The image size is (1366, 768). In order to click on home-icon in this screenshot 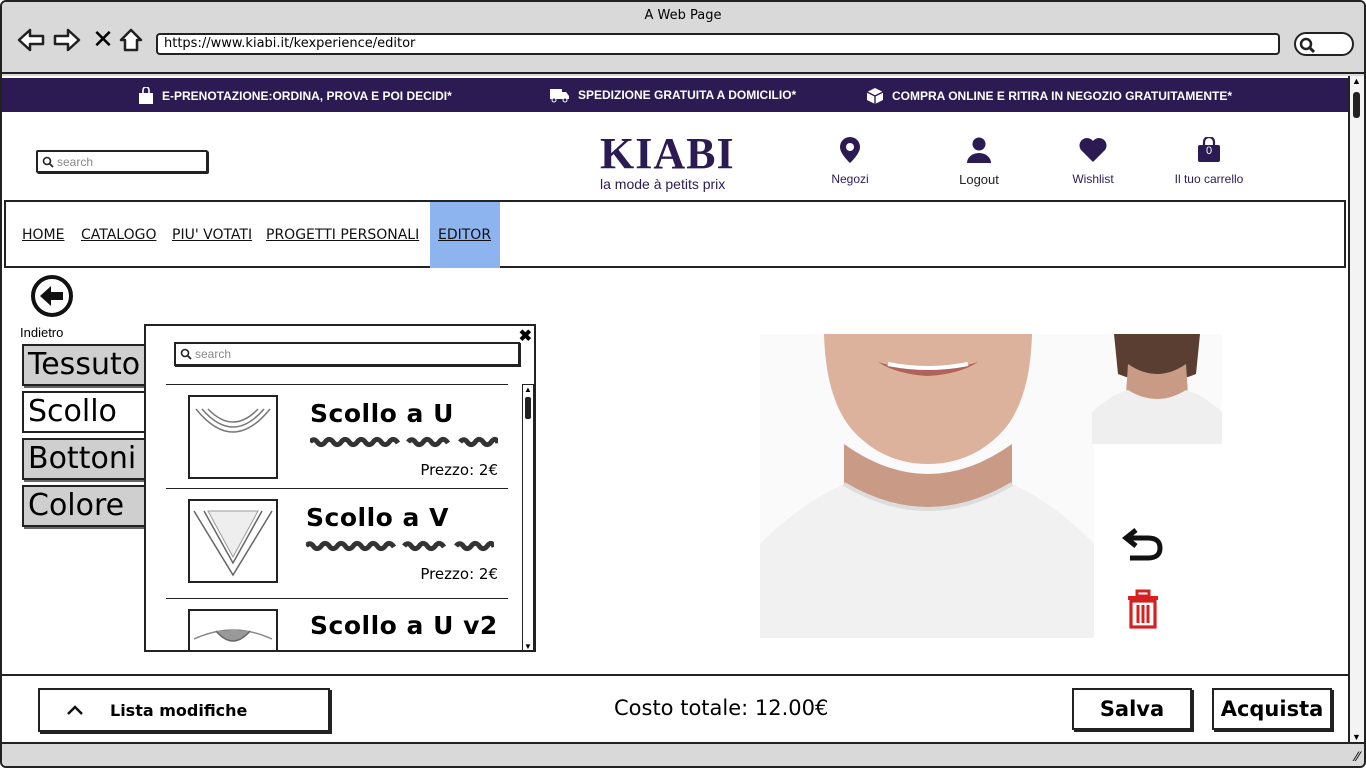, I will do `click(131, 40)`.